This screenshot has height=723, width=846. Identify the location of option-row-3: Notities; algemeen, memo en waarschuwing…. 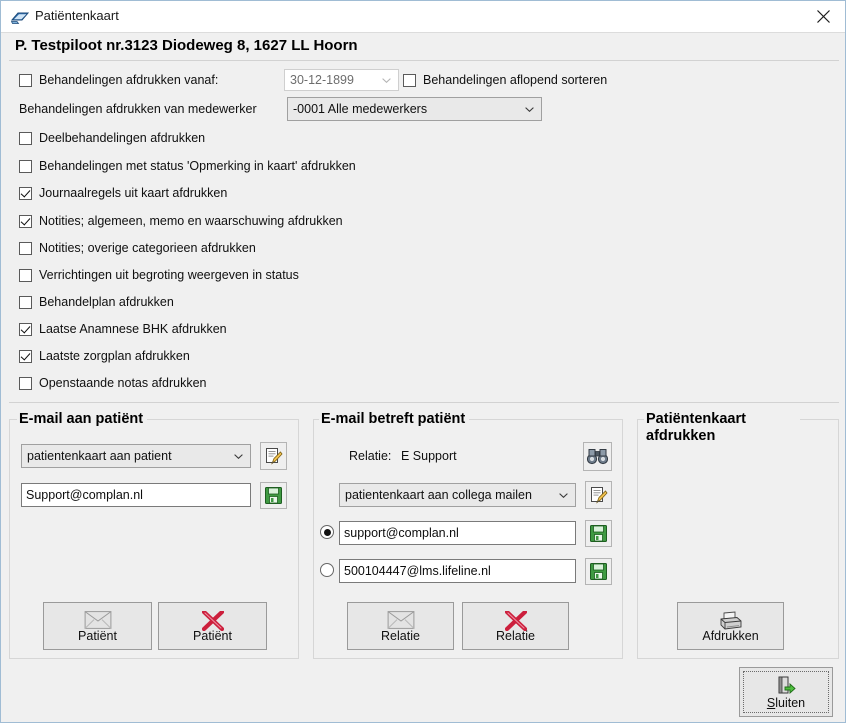
(181, 221).